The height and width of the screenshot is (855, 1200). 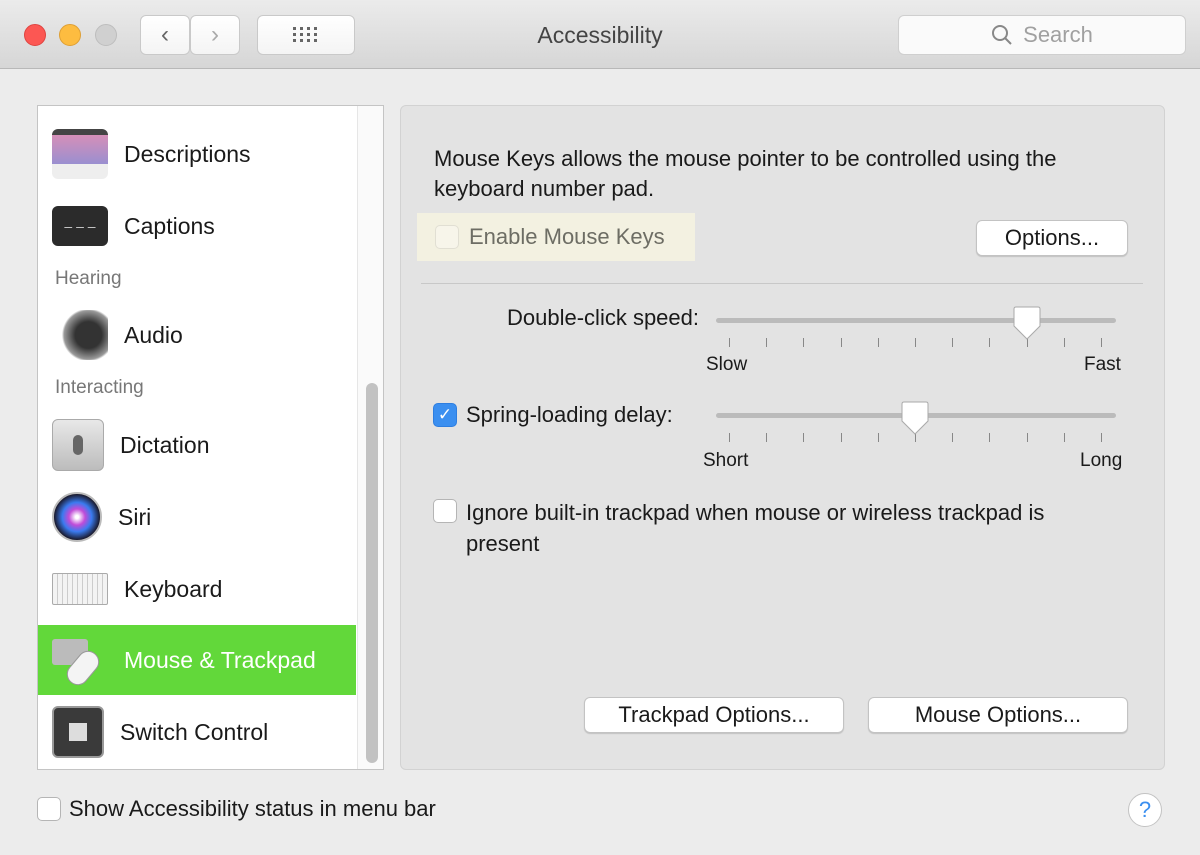 I want to click on checkbox-label: Show Accessibility status in menu bar, so click(x=252, y=808).